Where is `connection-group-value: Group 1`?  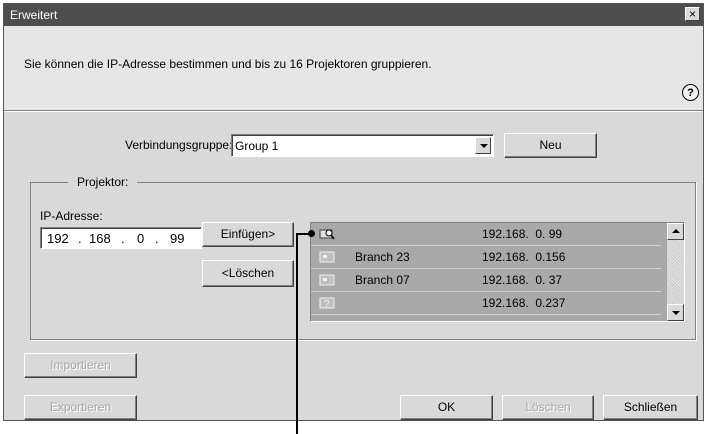 connection-group-value: Group 1 is located at coordinates (257, 146).